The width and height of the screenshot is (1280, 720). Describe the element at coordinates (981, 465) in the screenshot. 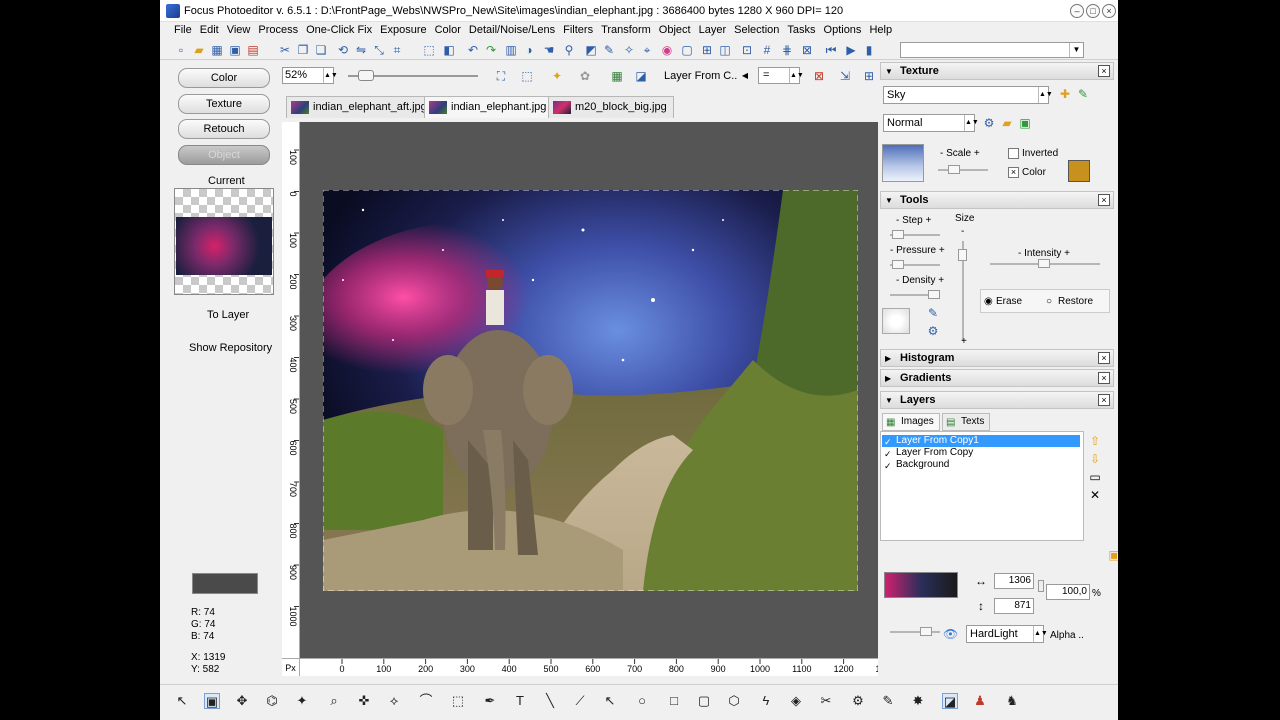

I see `layer-item: ✓ Background` at that location.